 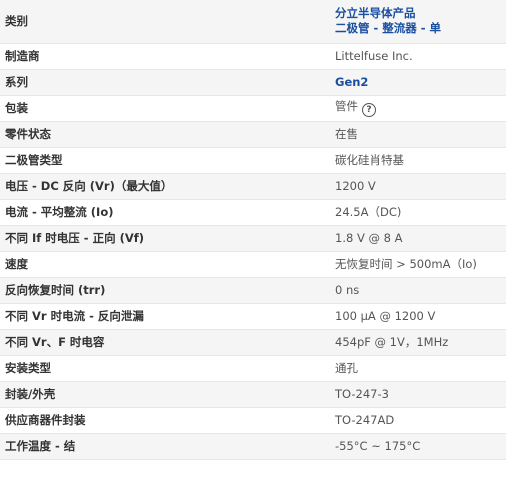 What do you see at coordinates (164, 82) in the screenshot?
I see `row-label: 系列` at bounding box center [164, 82].